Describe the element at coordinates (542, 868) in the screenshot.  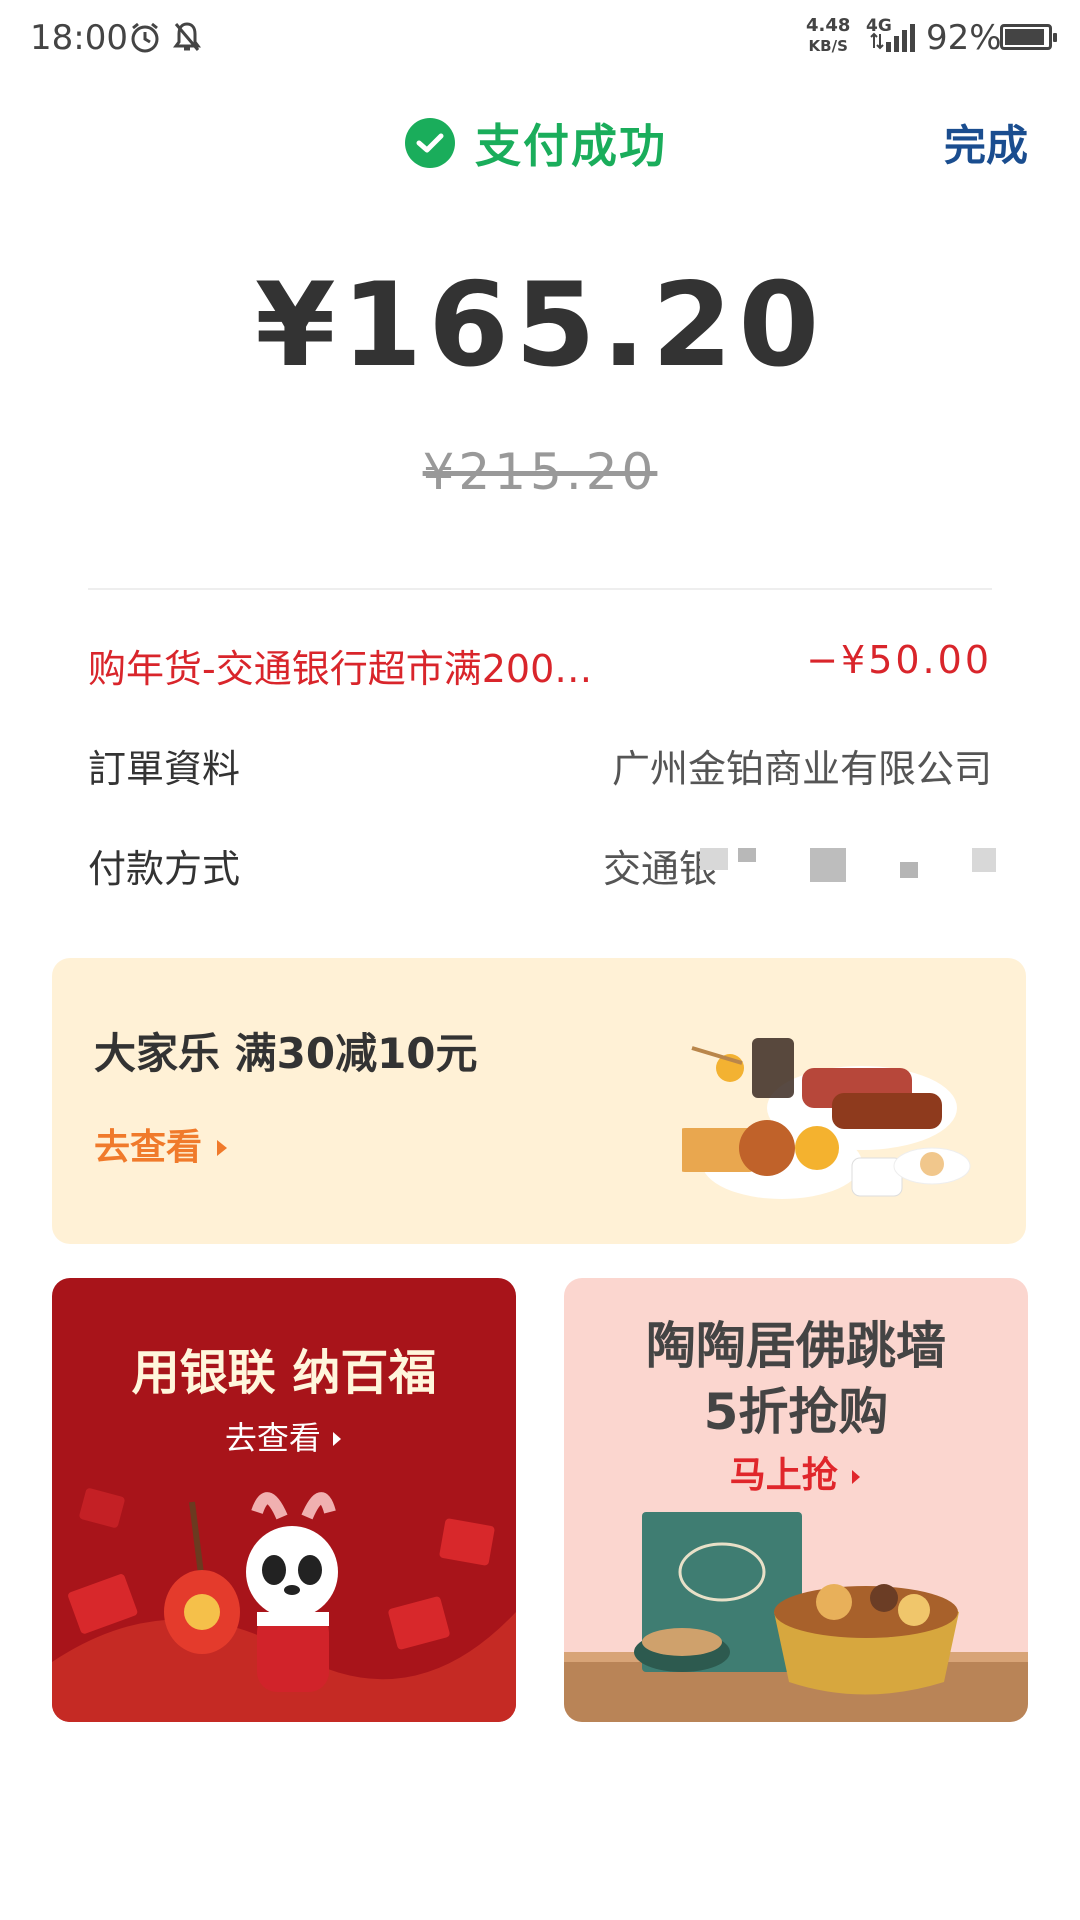
I see `payment-method-row: 付款方式 交通银` at that location.